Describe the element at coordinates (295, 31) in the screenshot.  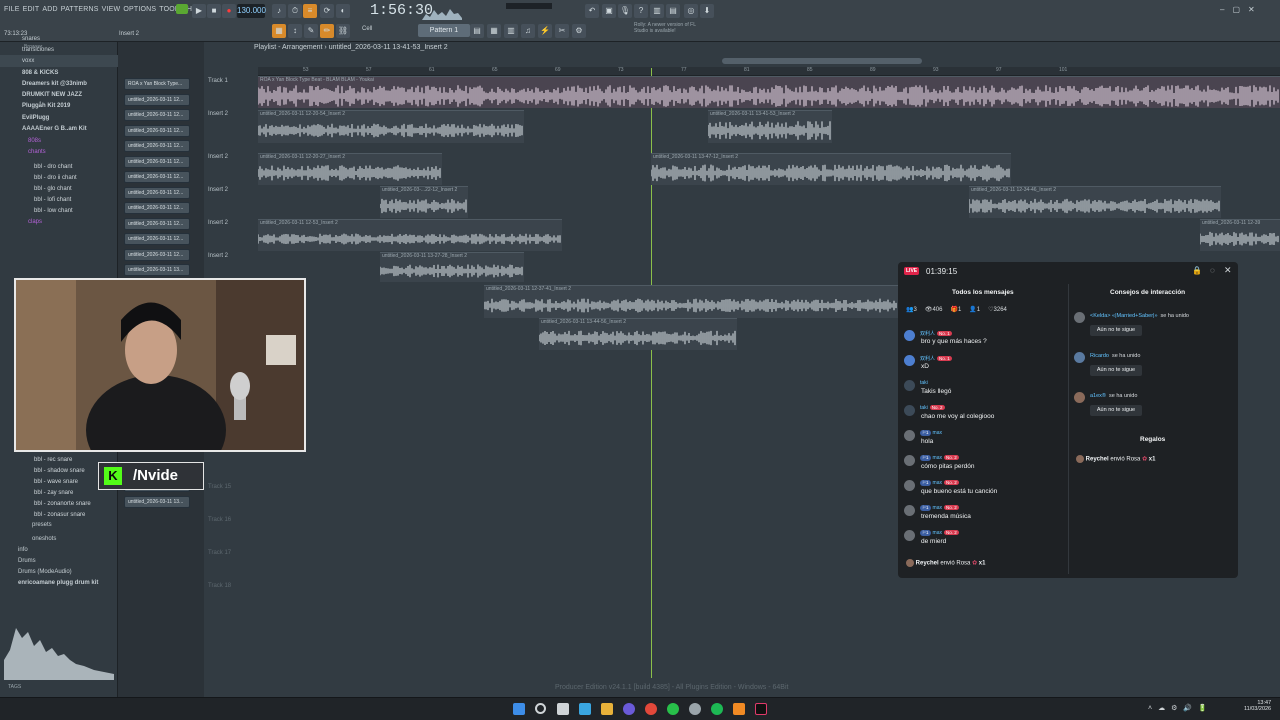
I see `slide-icon: ↕` at that location.